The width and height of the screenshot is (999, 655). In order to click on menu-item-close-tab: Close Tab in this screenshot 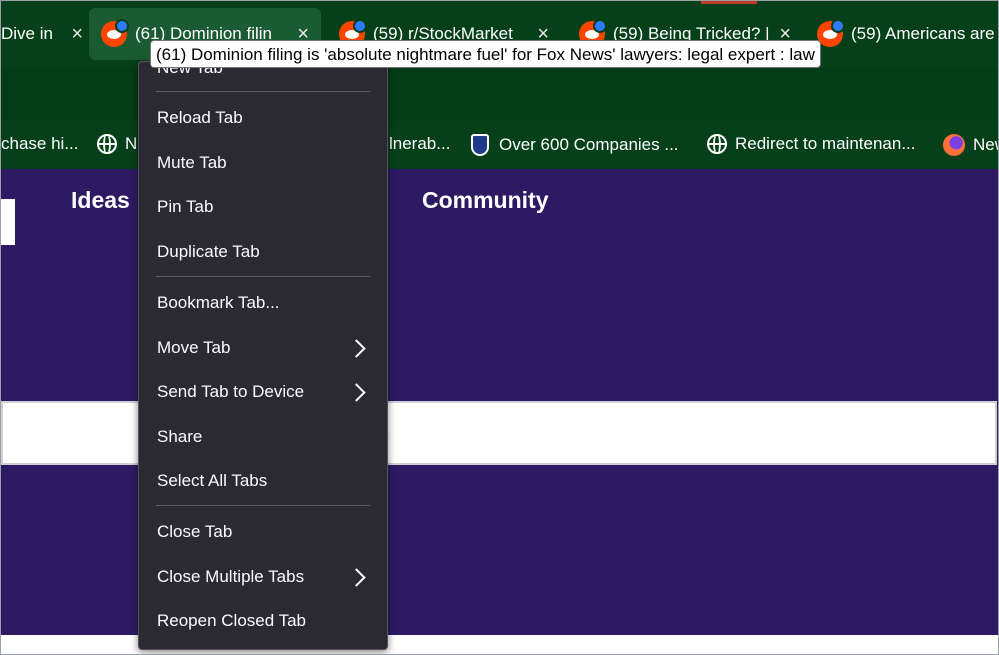, I will do `click(263, 532)`.